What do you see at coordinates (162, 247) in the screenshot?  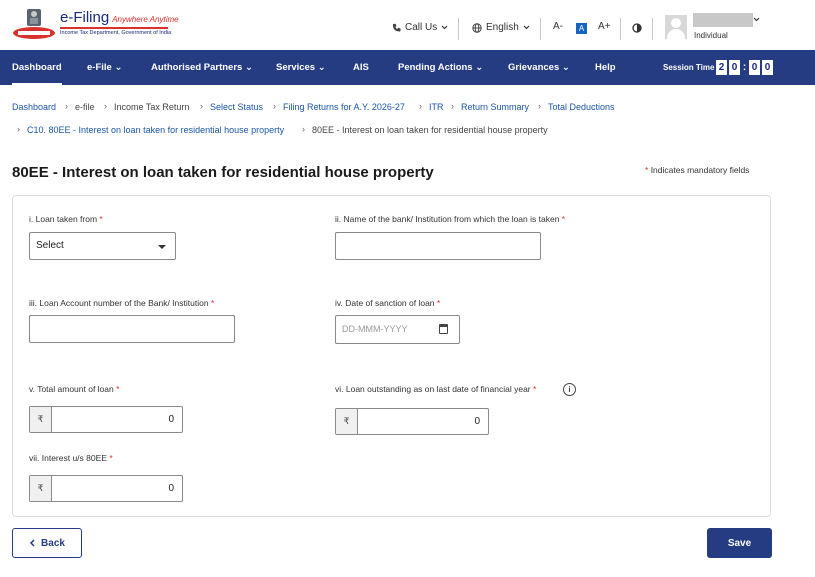 I see `caret-down-icon` at bounding box center [162, 247].